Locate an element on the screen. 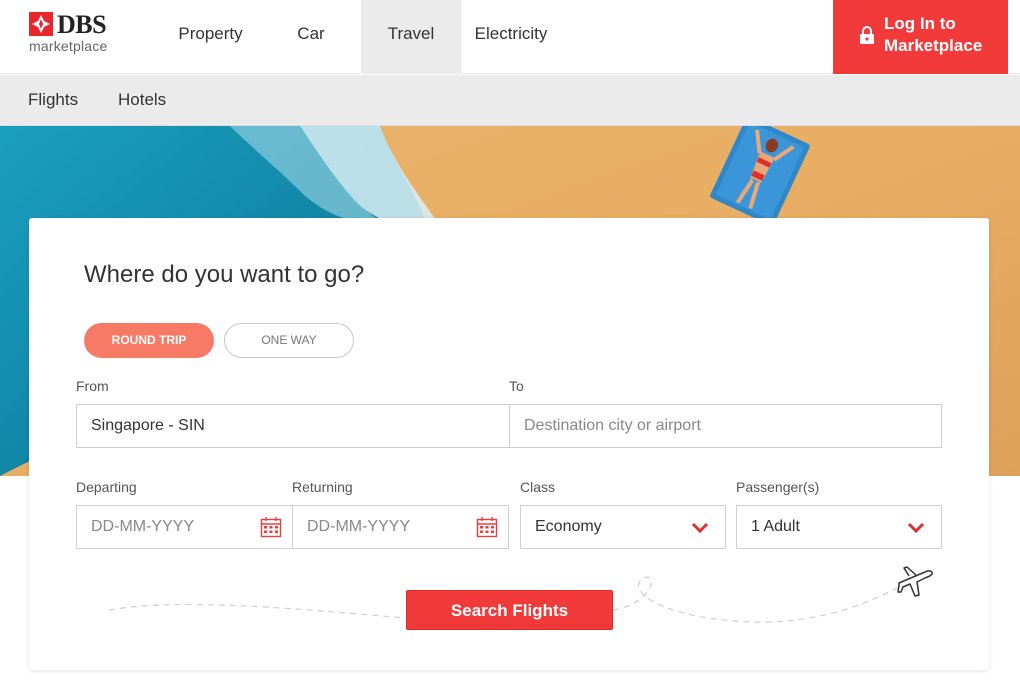  subnav-item-hotels: Hotels is located at coordinates (142, 100).